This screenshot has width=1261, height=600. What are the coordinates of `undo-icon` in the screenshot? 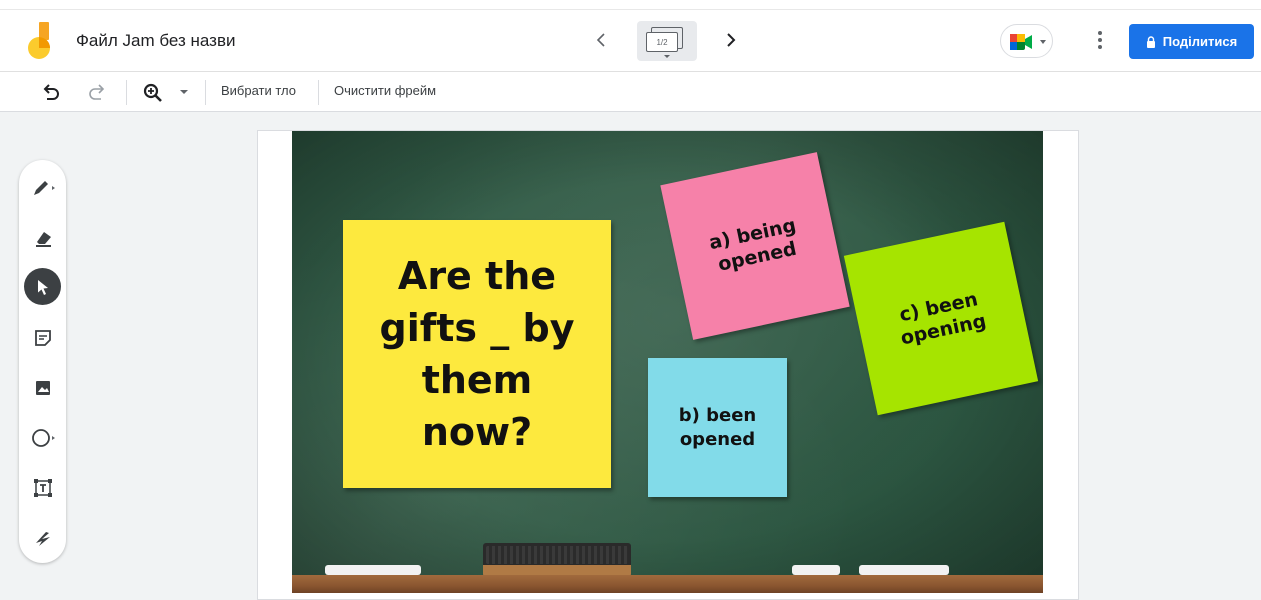 It's located at (51, 93).